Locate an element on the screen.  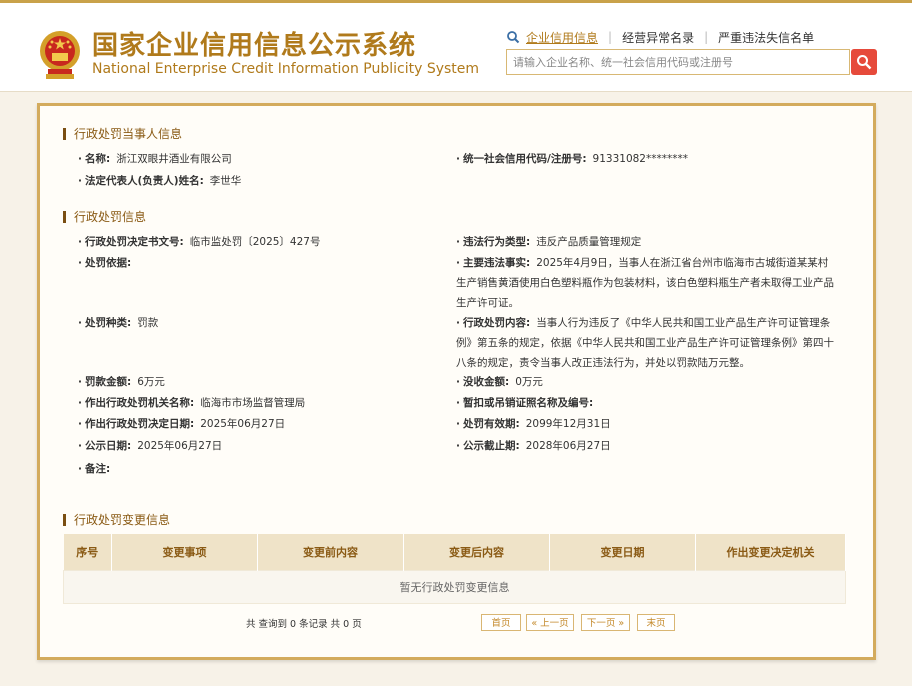
section-title: 行政处罚变更信息 is located at coordinates (122, 520).